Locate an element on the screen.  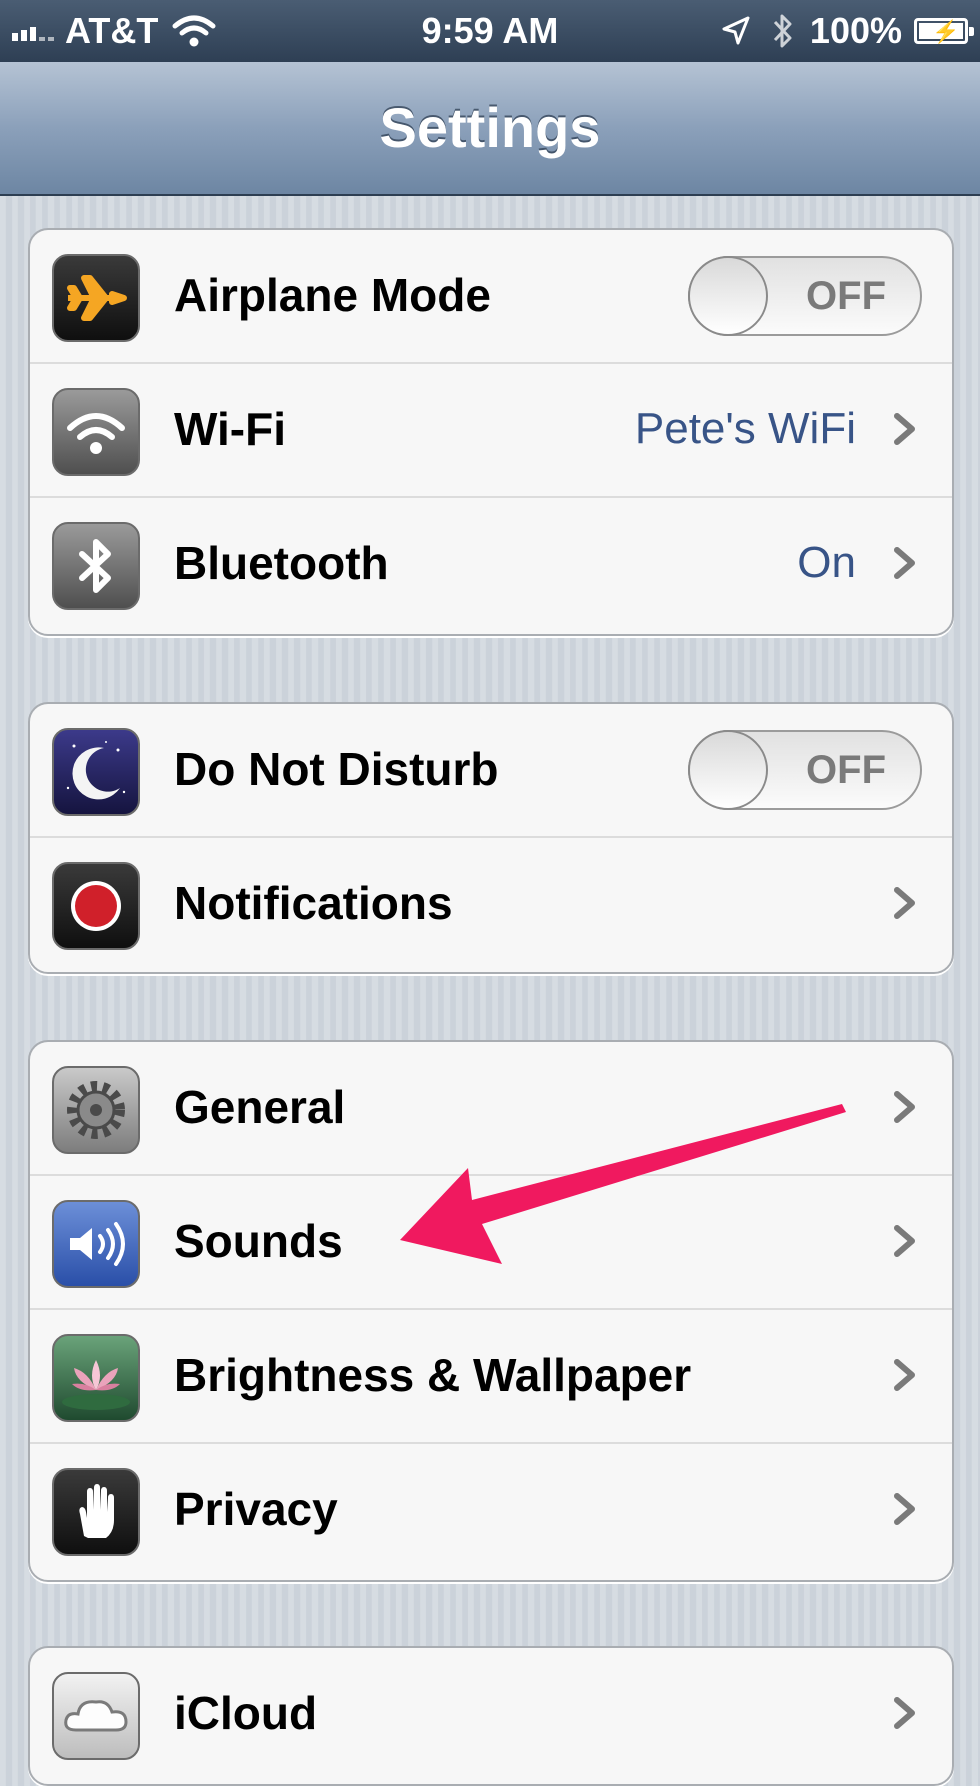
battery-percent: 100% is located at coordinates (855, 30).